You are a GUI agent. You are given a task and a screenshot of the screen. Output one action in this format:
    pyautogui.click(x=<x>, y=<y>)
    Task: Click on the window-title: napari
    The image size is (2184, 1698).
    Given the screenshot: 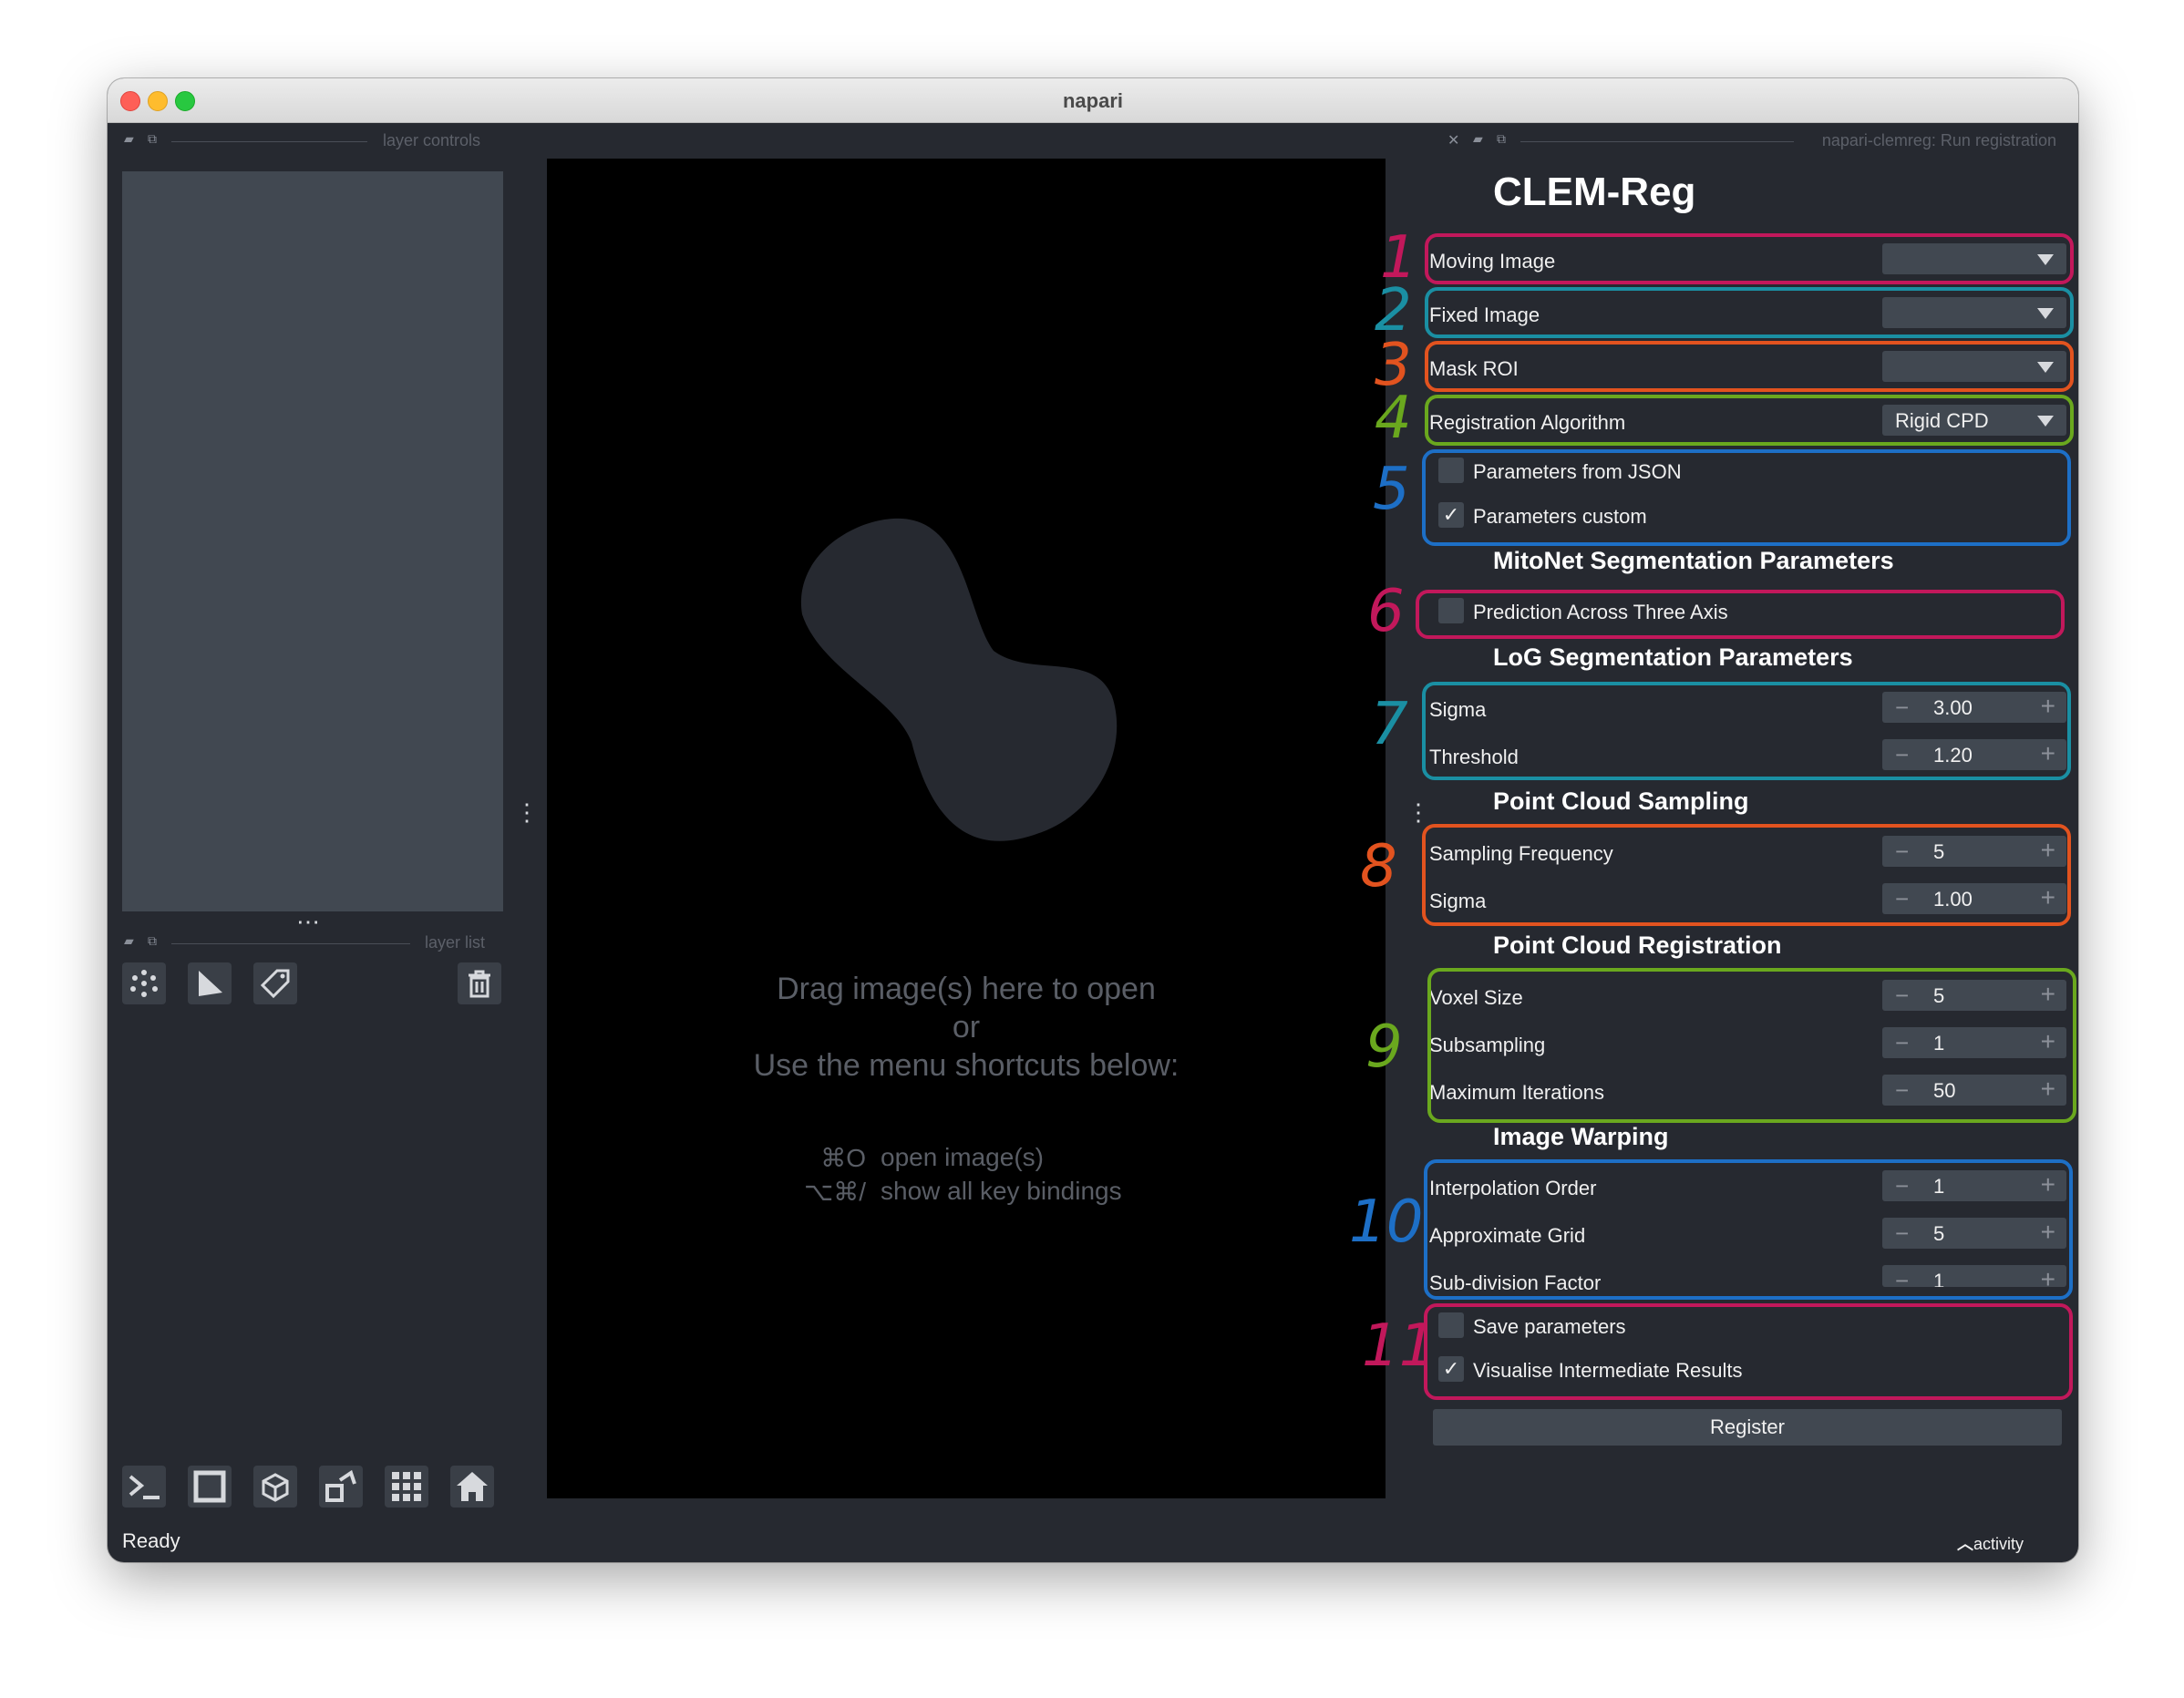 What is the action you would take?
    pyautogui.click(x=1093, y=101)
    